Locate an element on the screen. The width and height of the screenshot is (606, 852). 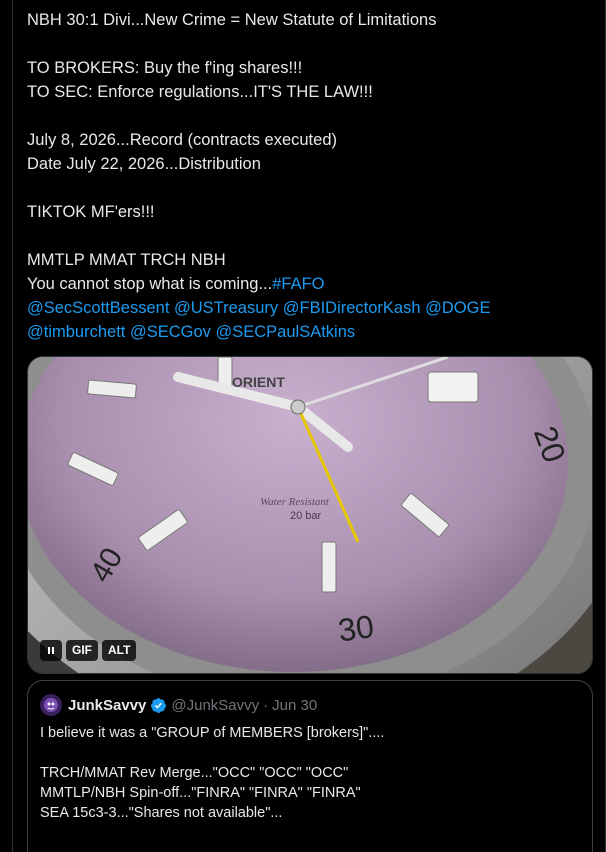
media-controls: GIF ALT is located at coordinates (88, 650).